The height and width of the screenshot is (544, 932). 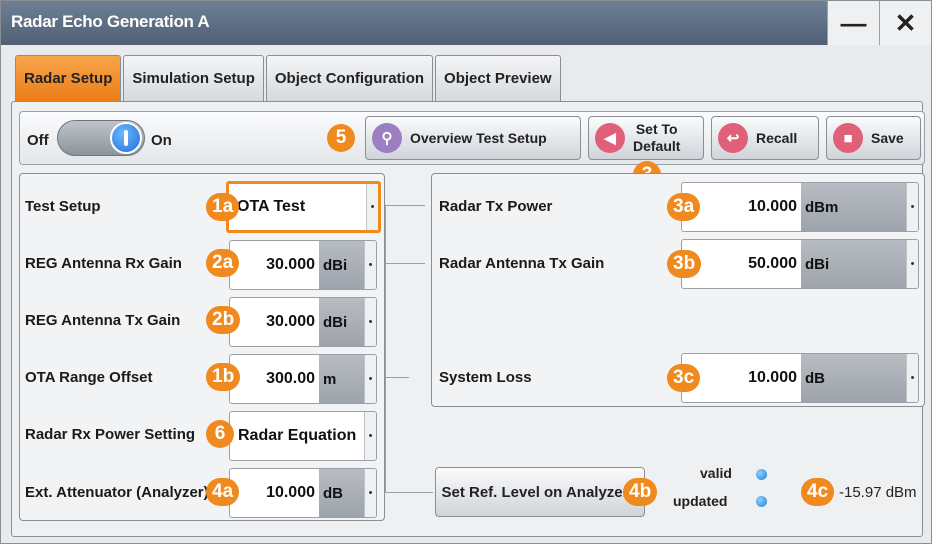 What do you see at coordinates (684, 207) in the screenshot?
I see `callout-badge-3a: 3a` at bounding box center [684, 207].